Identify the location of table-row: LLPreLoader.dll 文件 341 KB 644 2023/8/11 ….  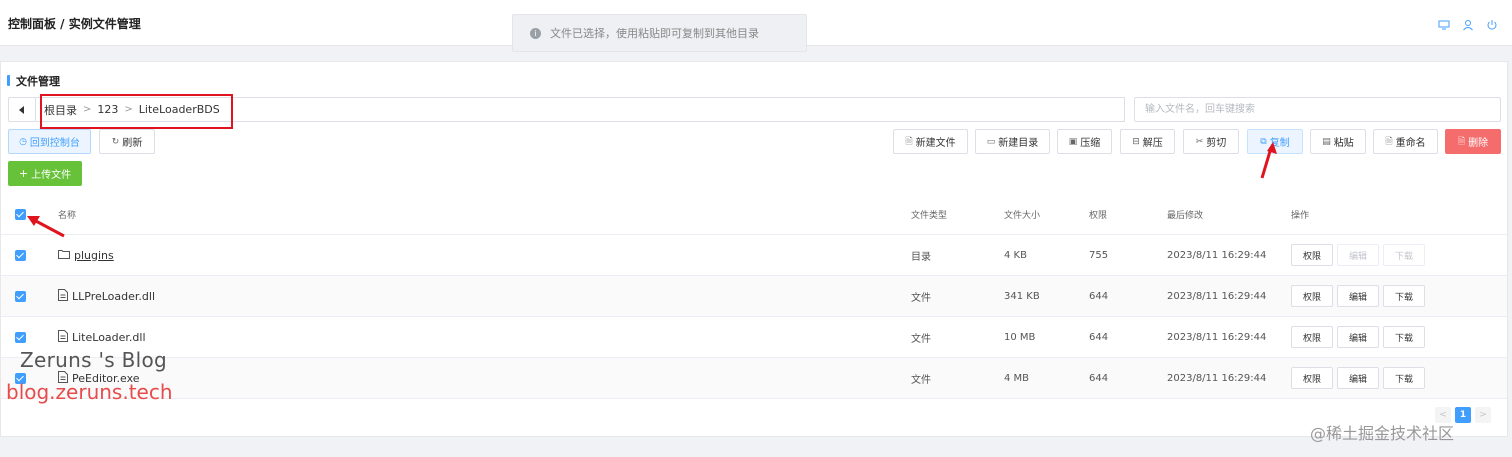
(754, 296).